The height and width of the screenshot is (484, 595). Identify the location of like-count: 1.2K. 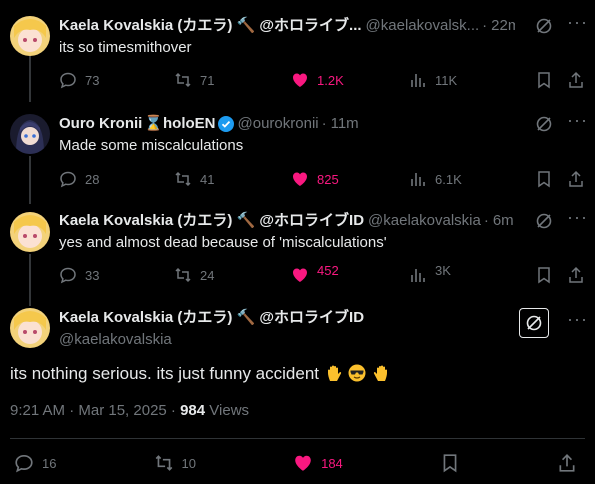
(330, 80).